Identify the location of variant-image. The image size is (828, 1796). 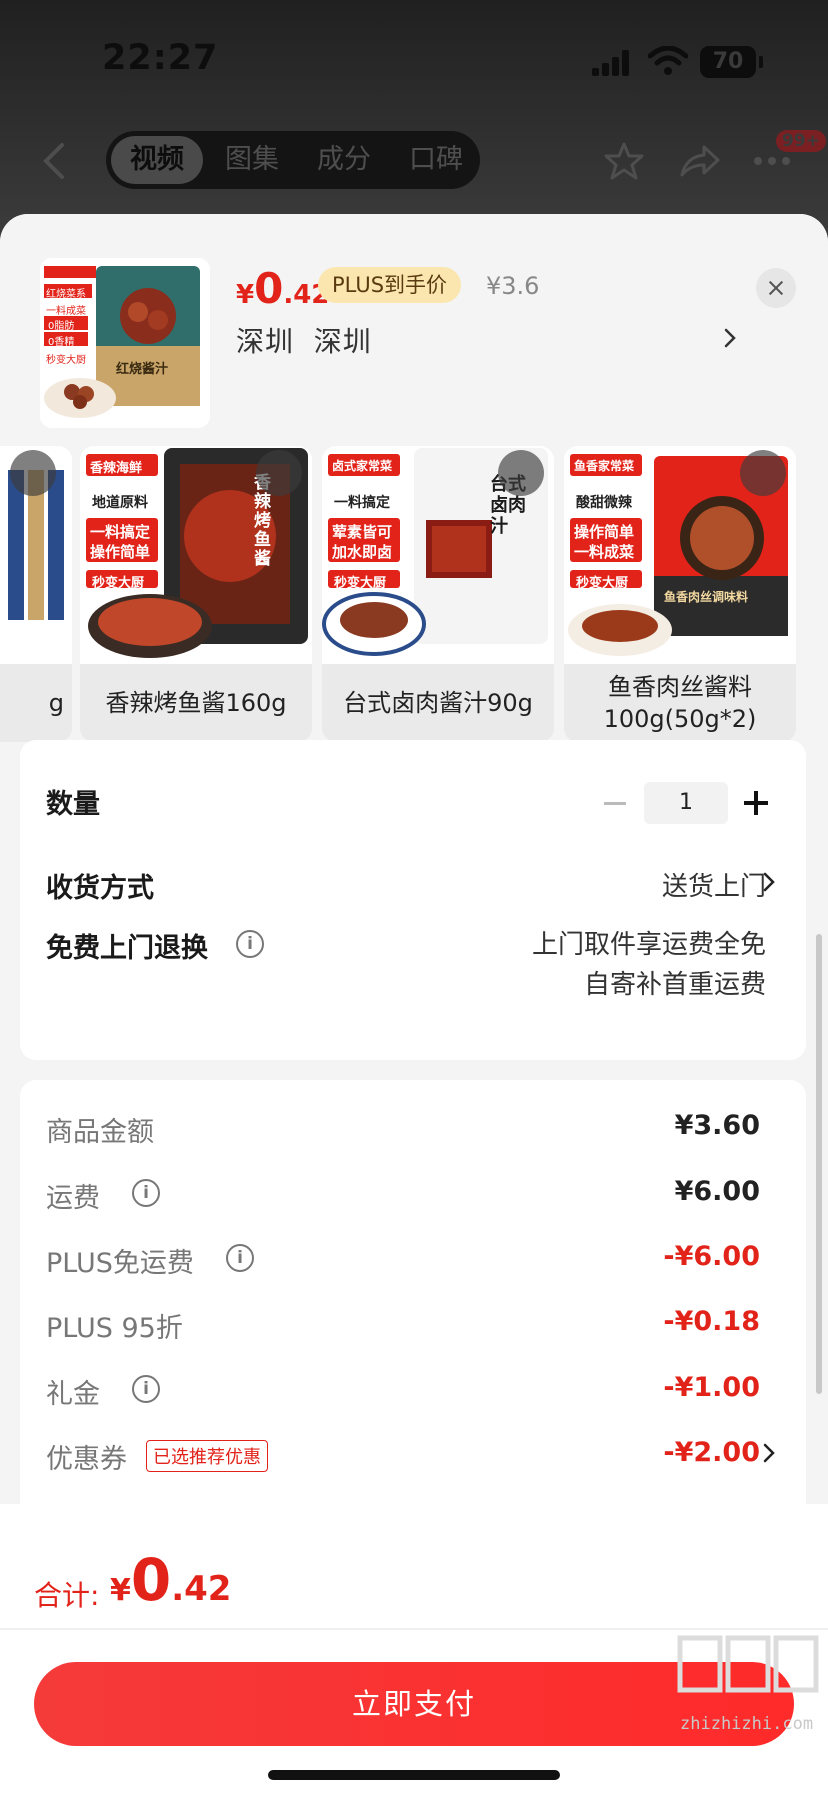
(36, 555).